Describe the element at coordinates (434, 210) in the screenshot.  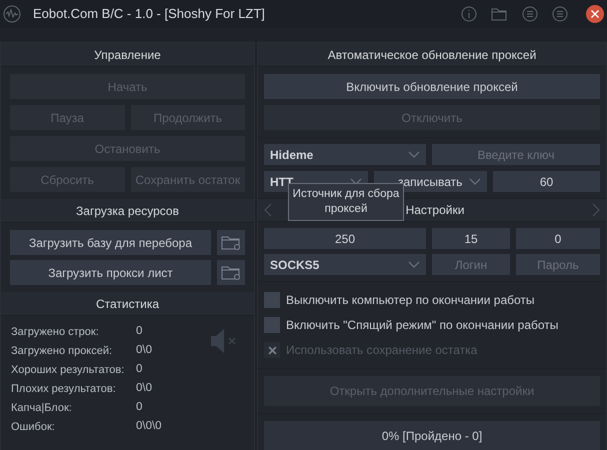
I see `section-title: Настройки` at that location.